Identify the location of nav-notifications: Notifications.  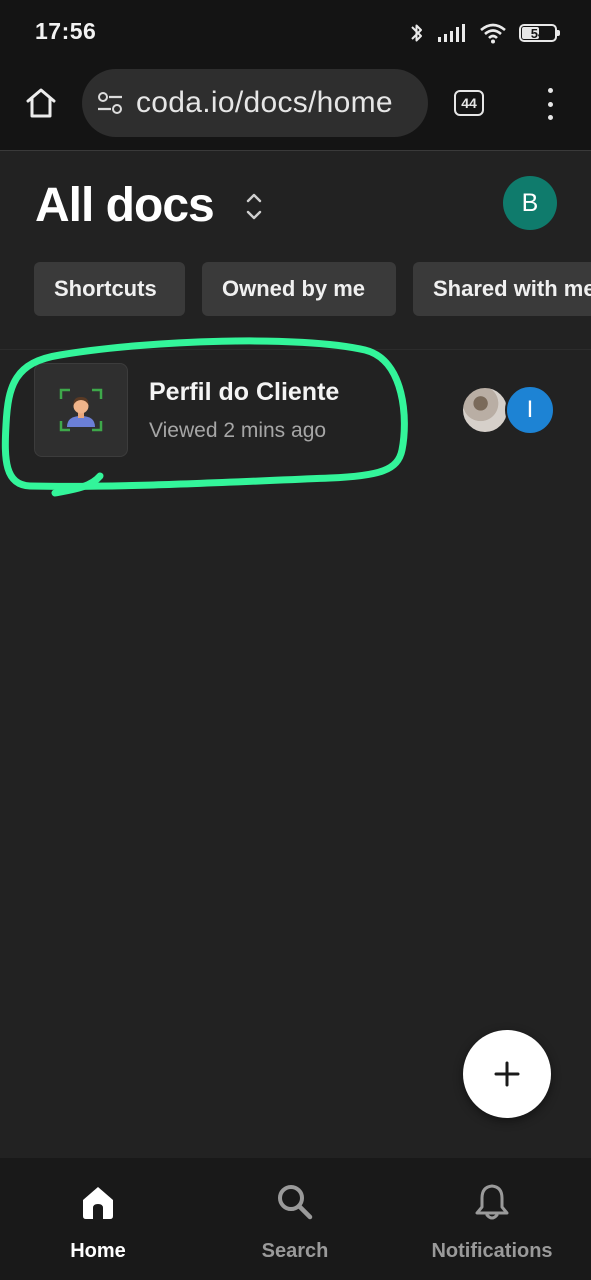
(492, 1219).